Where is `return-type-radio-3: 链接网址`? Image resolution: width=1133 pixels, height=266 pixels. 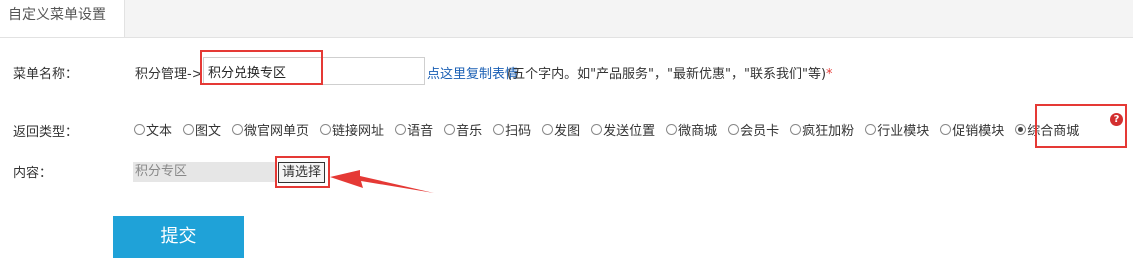 return-type-radio-3: 链接网址 is located at coordinates (352, 129).